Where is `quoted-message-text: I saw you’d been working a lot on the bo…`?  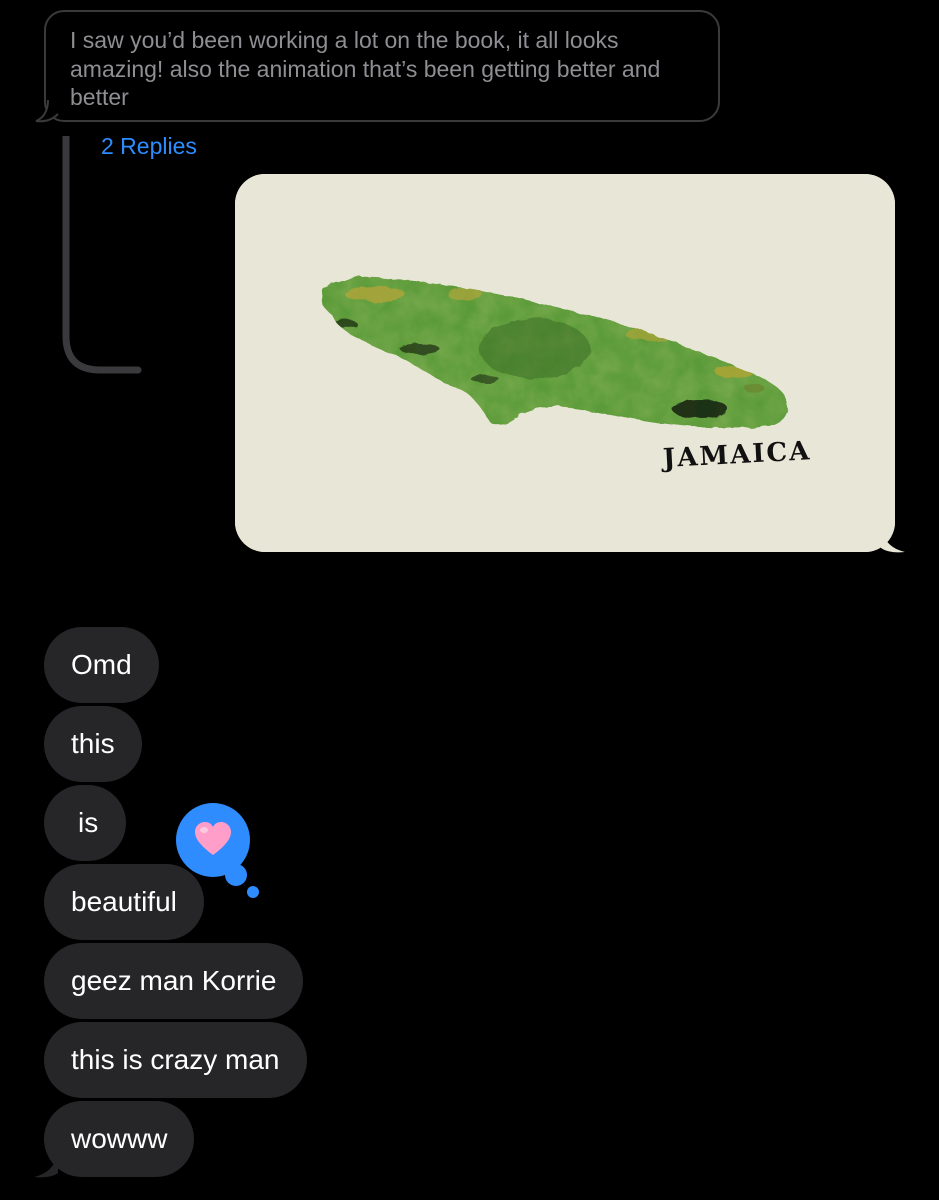 quoted-message-text: I saw you’d been working a lot on the bo… is located at coordinates (365, 68).